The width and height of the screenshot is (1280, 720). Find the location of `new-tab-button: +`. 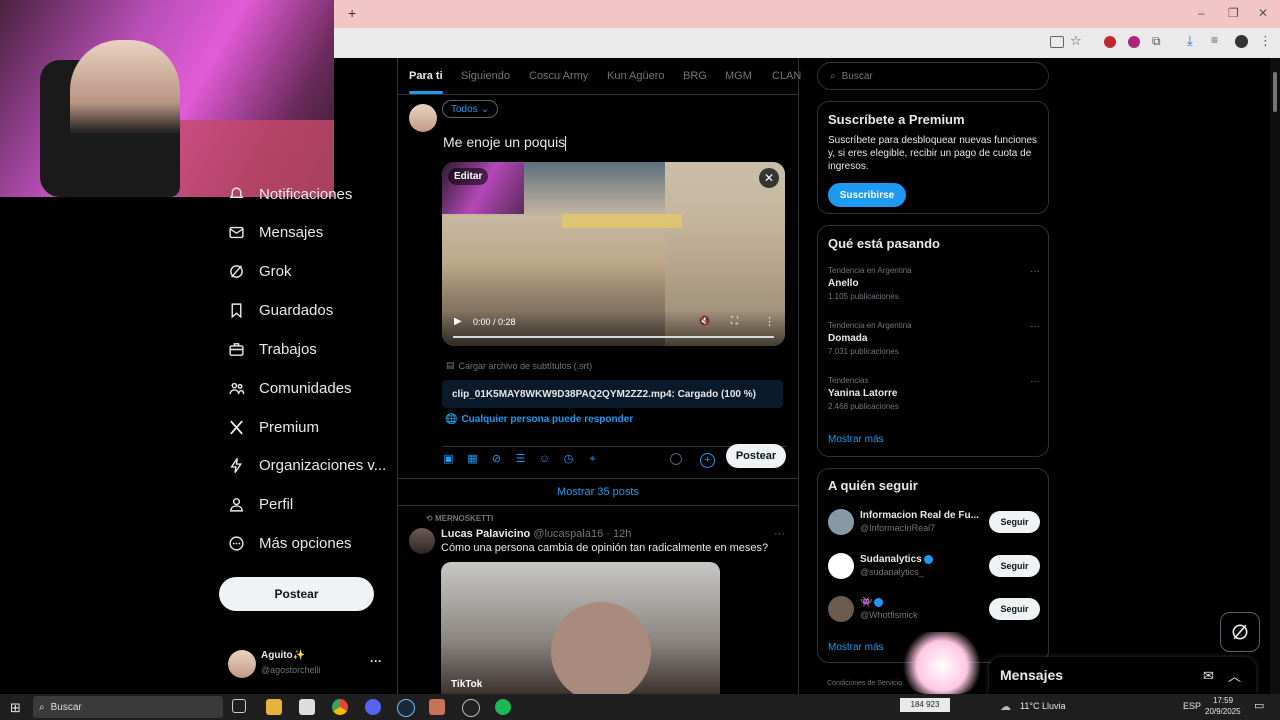

new-tab-button: + is located at coordinates (352, 13).